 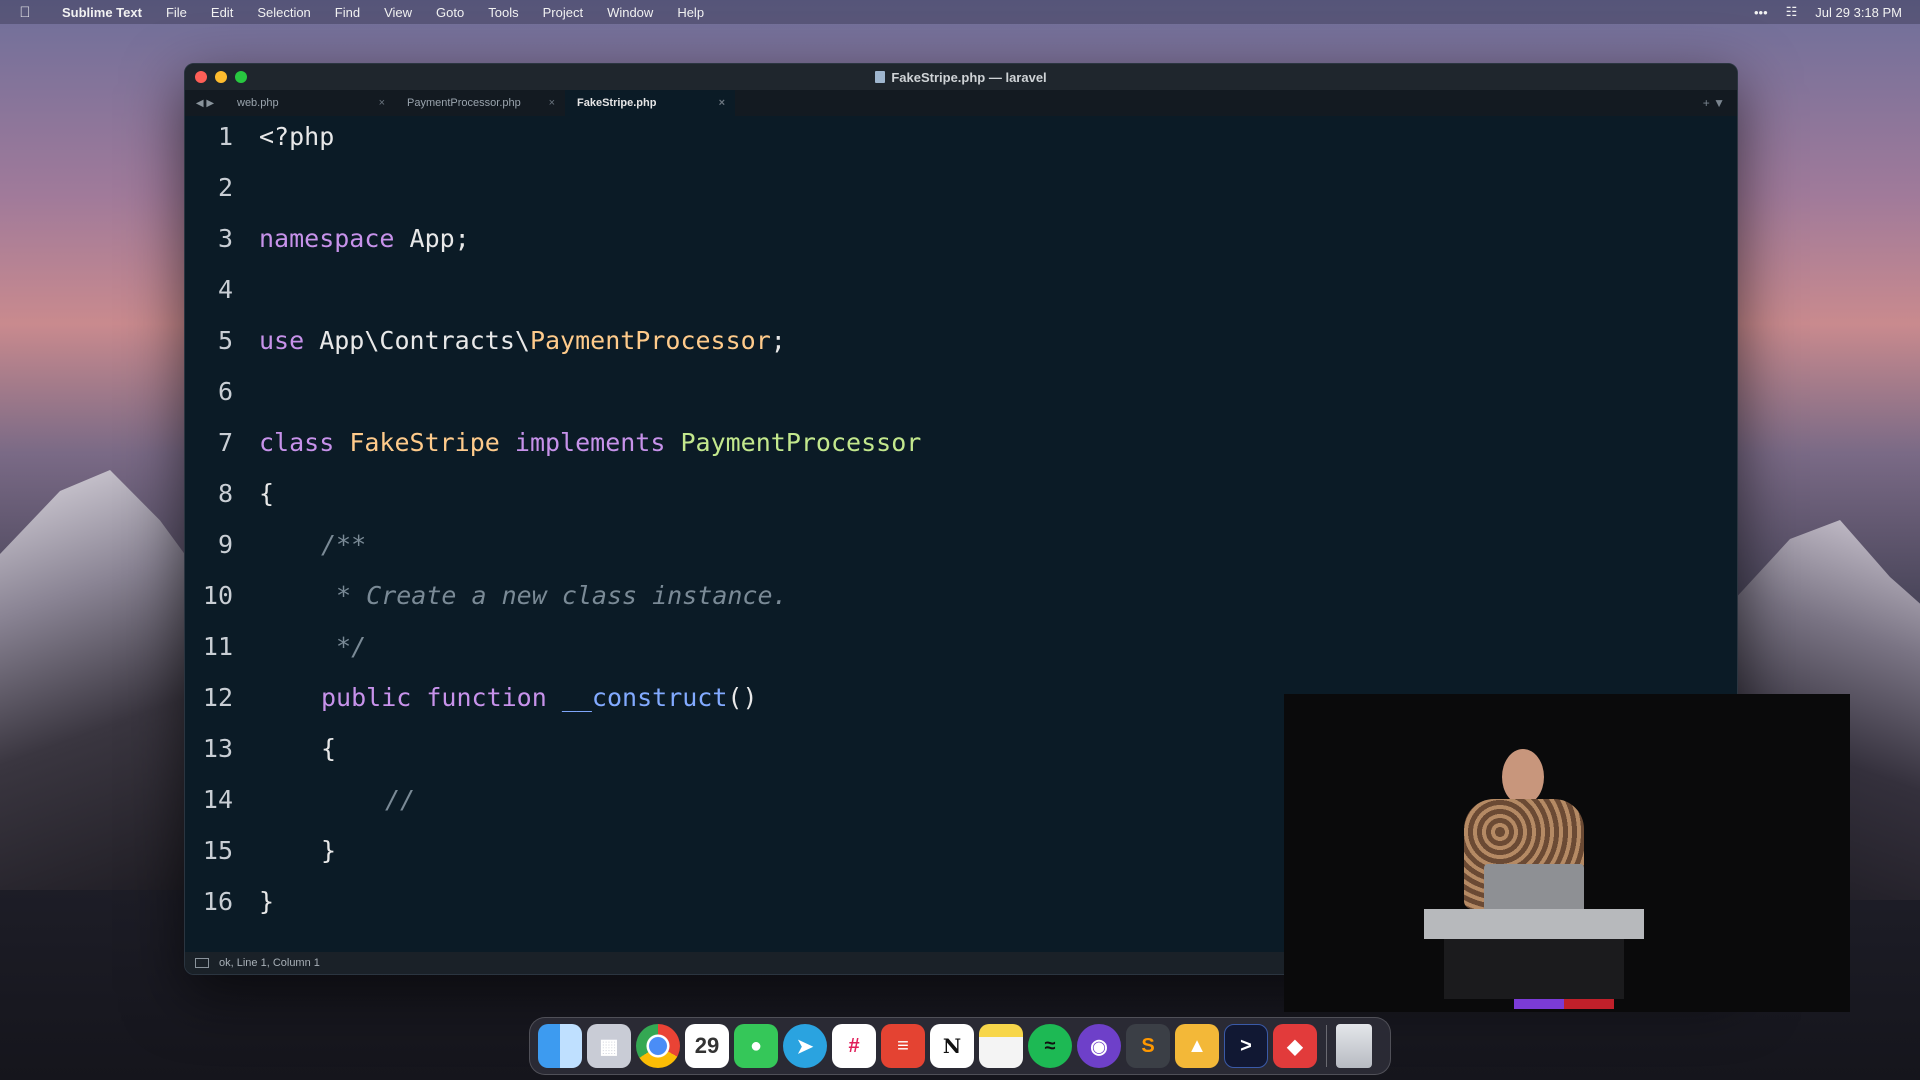 I want to click on code-line: 9 /**, so click(x=275, y=544).